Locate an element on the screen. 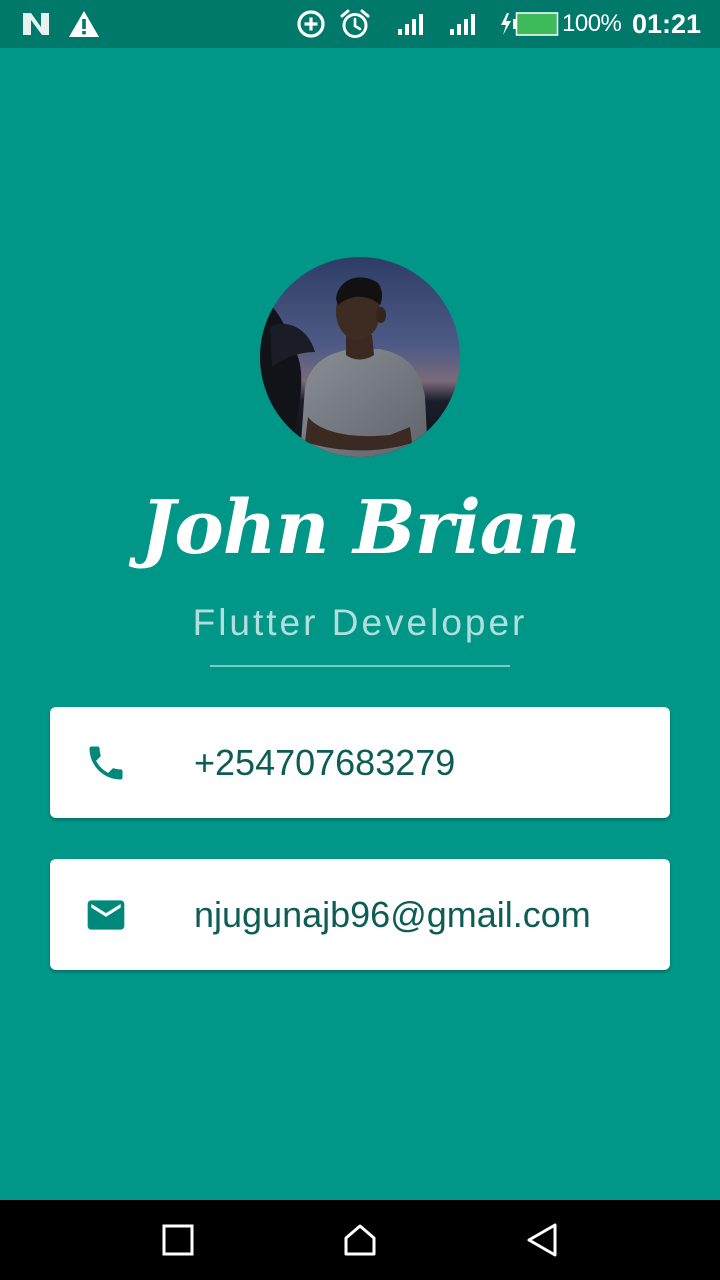  warning-icon is located at coordinates (84, 24).